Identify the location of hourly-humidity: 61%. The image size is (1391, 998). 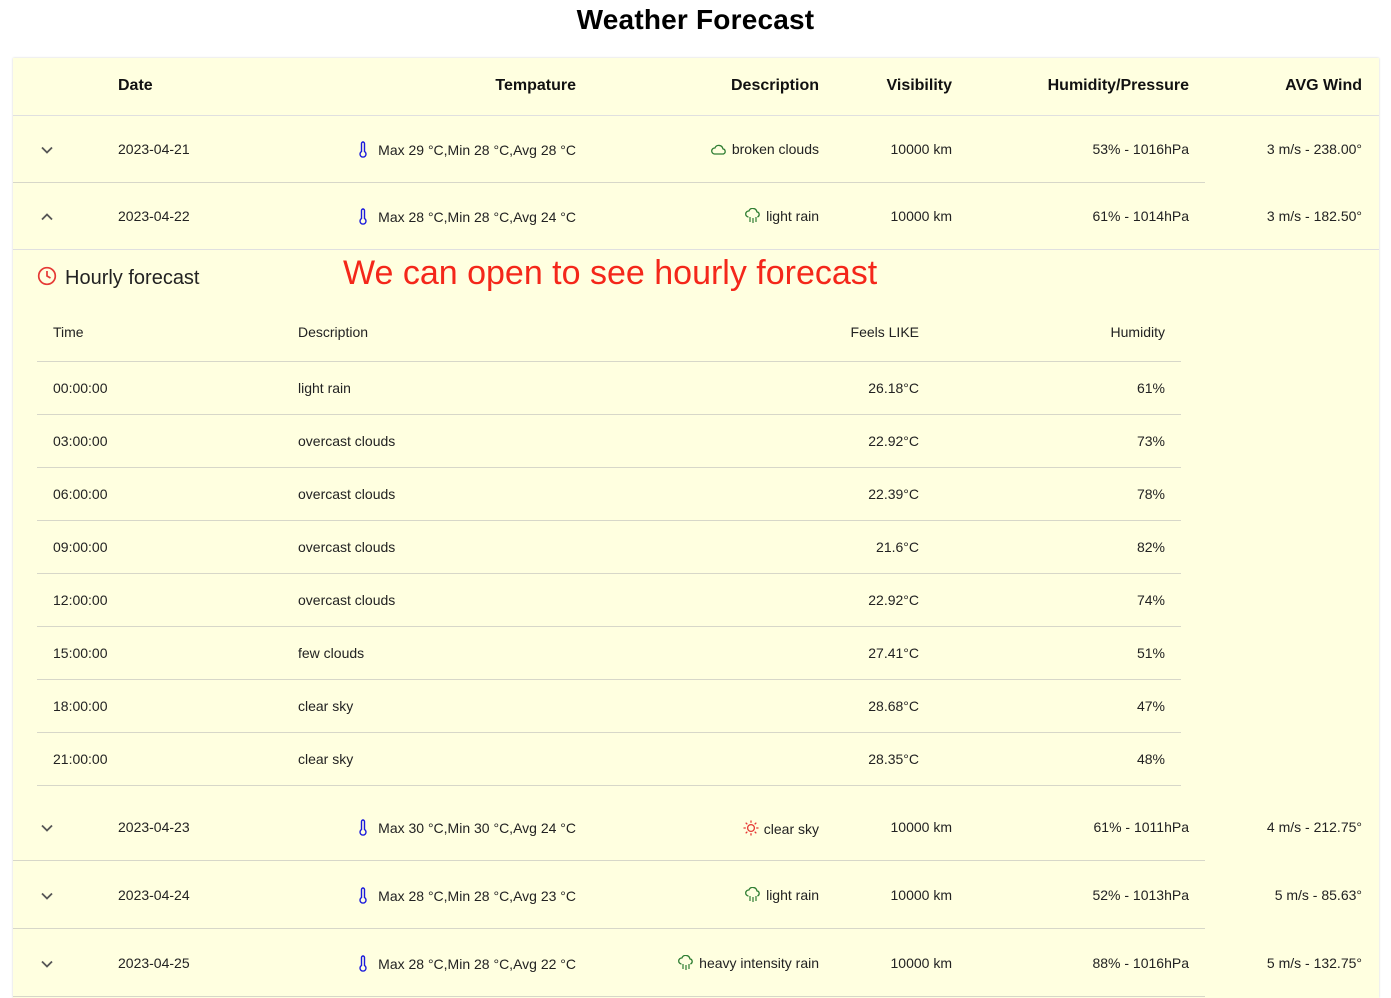
(1150, 388).